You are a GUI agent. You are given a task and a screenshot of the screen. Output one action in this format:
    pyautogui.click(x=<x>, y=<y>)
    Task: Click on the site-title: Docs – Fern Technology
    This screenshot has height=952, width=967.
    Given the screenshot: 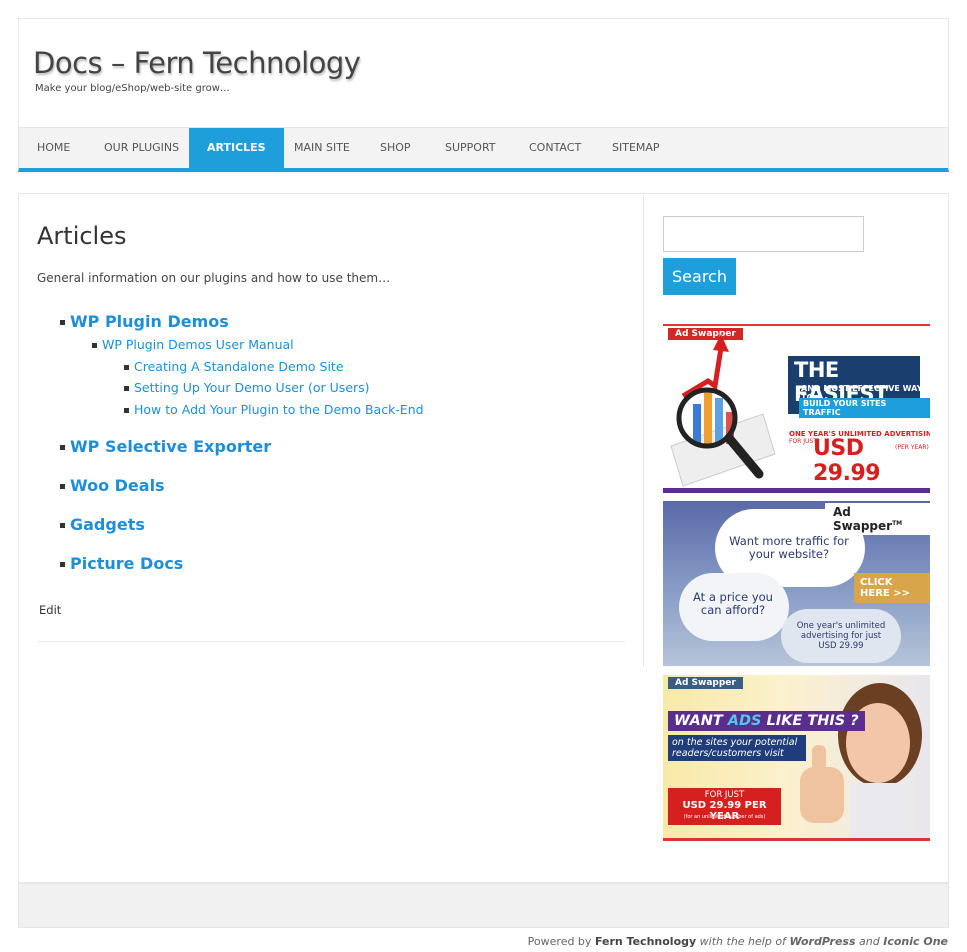 What is the action you would take?
    pyautogui.click(x=197, y=63)
    